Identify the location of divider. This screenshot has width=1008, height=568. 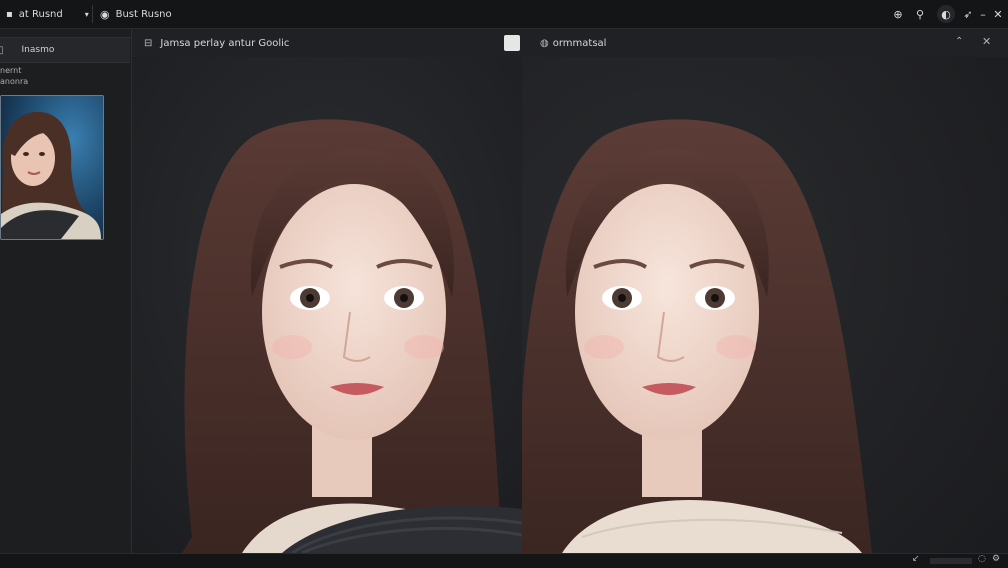
(92, 14).